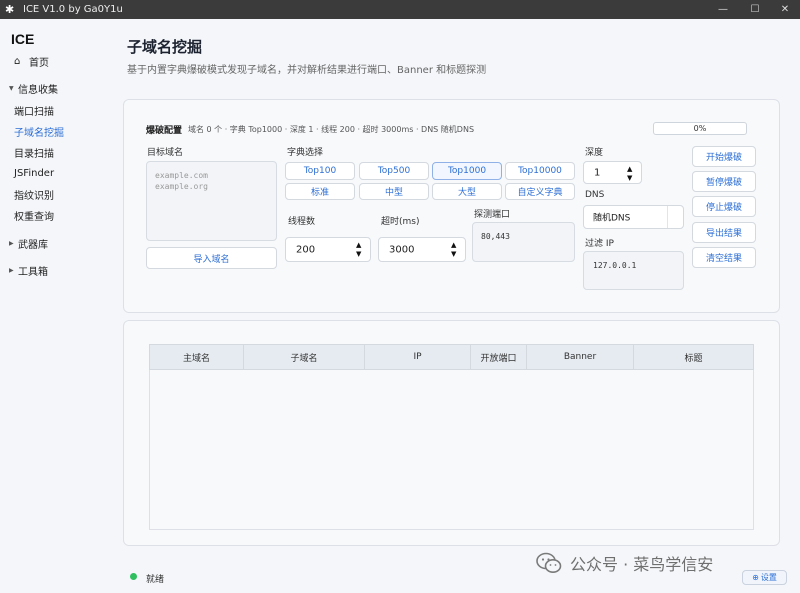 This screenshot has height=593, width=800. Describe the element at coordinates (394, 191) in the screenshot. I see `dict-medium-button: 中型` at that location.